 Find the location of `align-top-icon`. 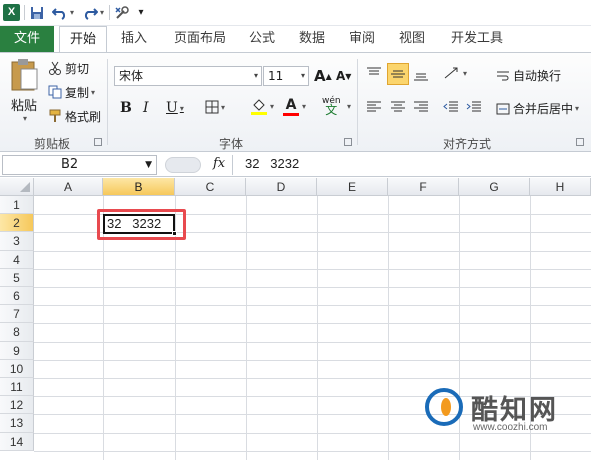

align-top-icon is located at coordinates (374, 71).